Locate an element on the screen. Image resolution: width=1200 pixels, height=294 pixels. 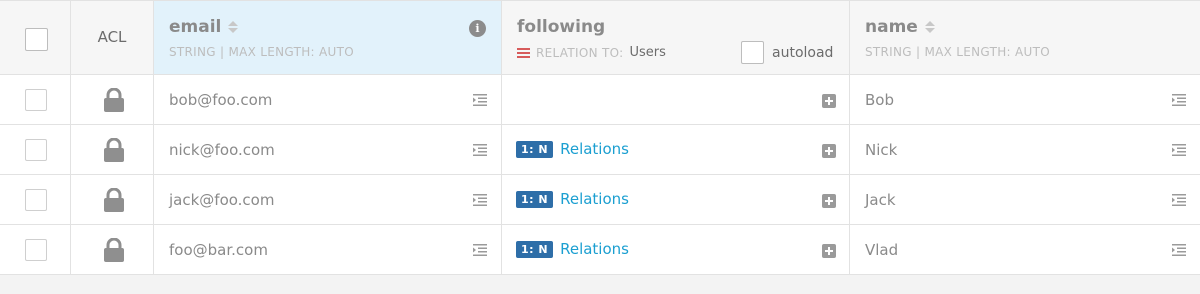
name-value: Nick is located at coordinates (881, 150).